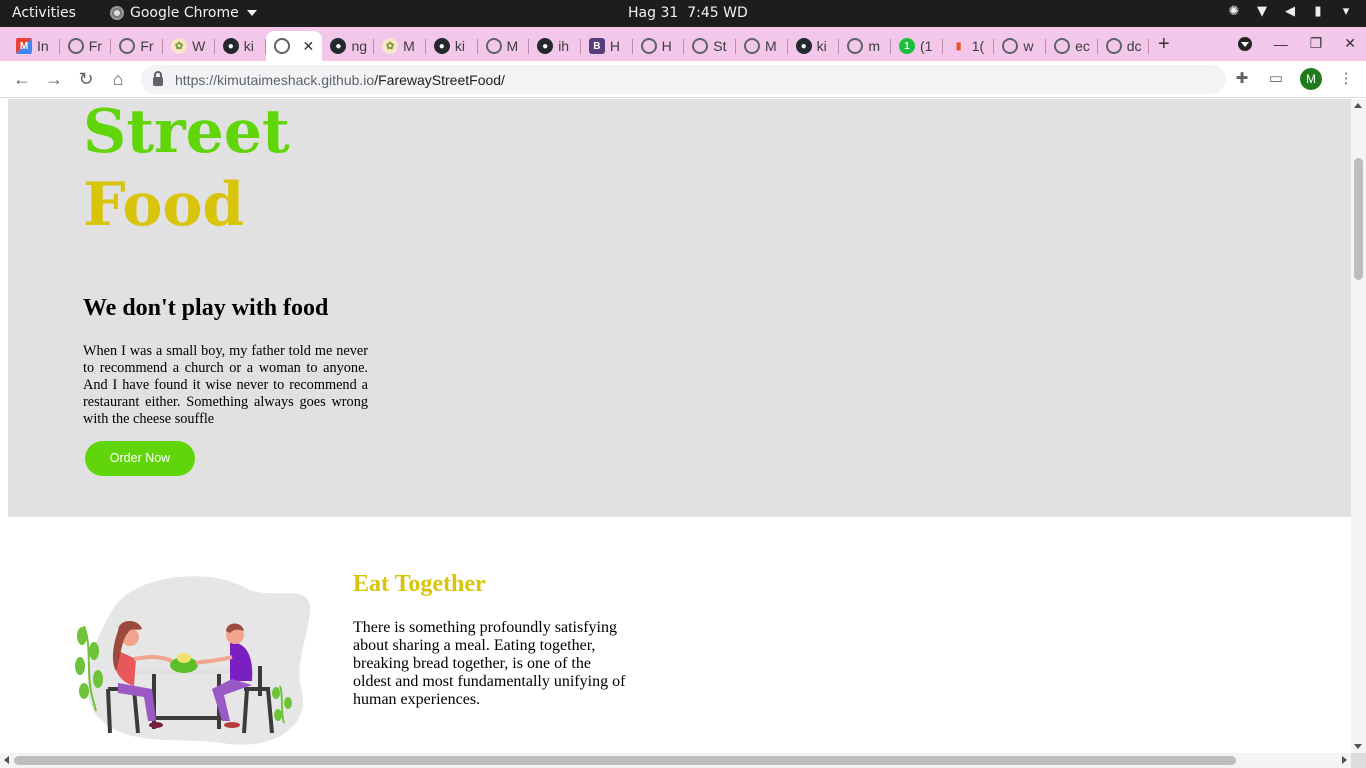  What do you see at coordinates (1346, 79) in the screenshot?
I see `more-menu-icon: ⋮` at bounding box center [1346, 79].